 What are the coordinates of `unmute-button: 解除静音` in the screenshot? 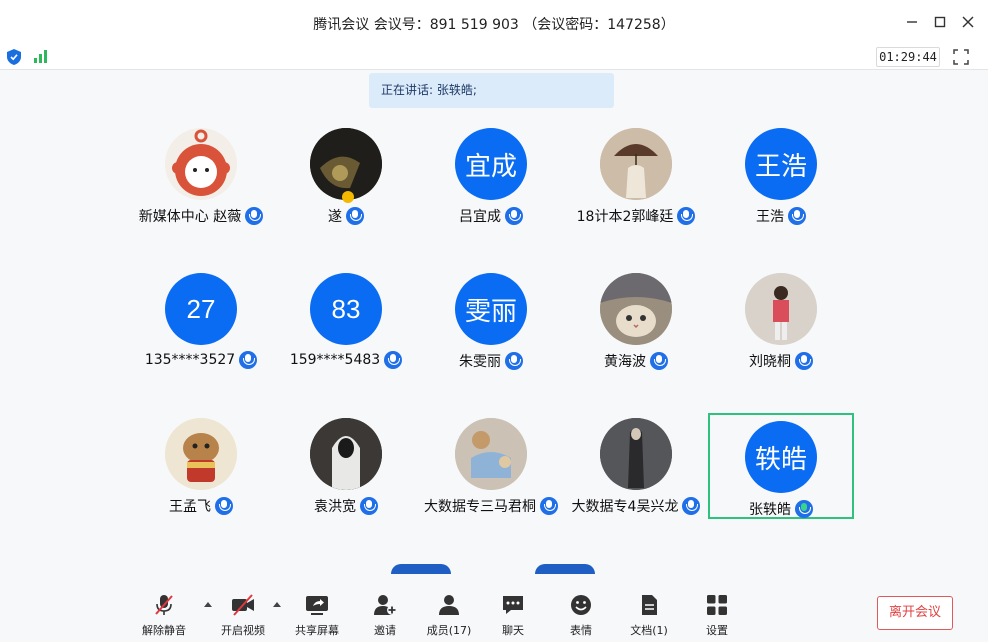 It's located at (164, 616).